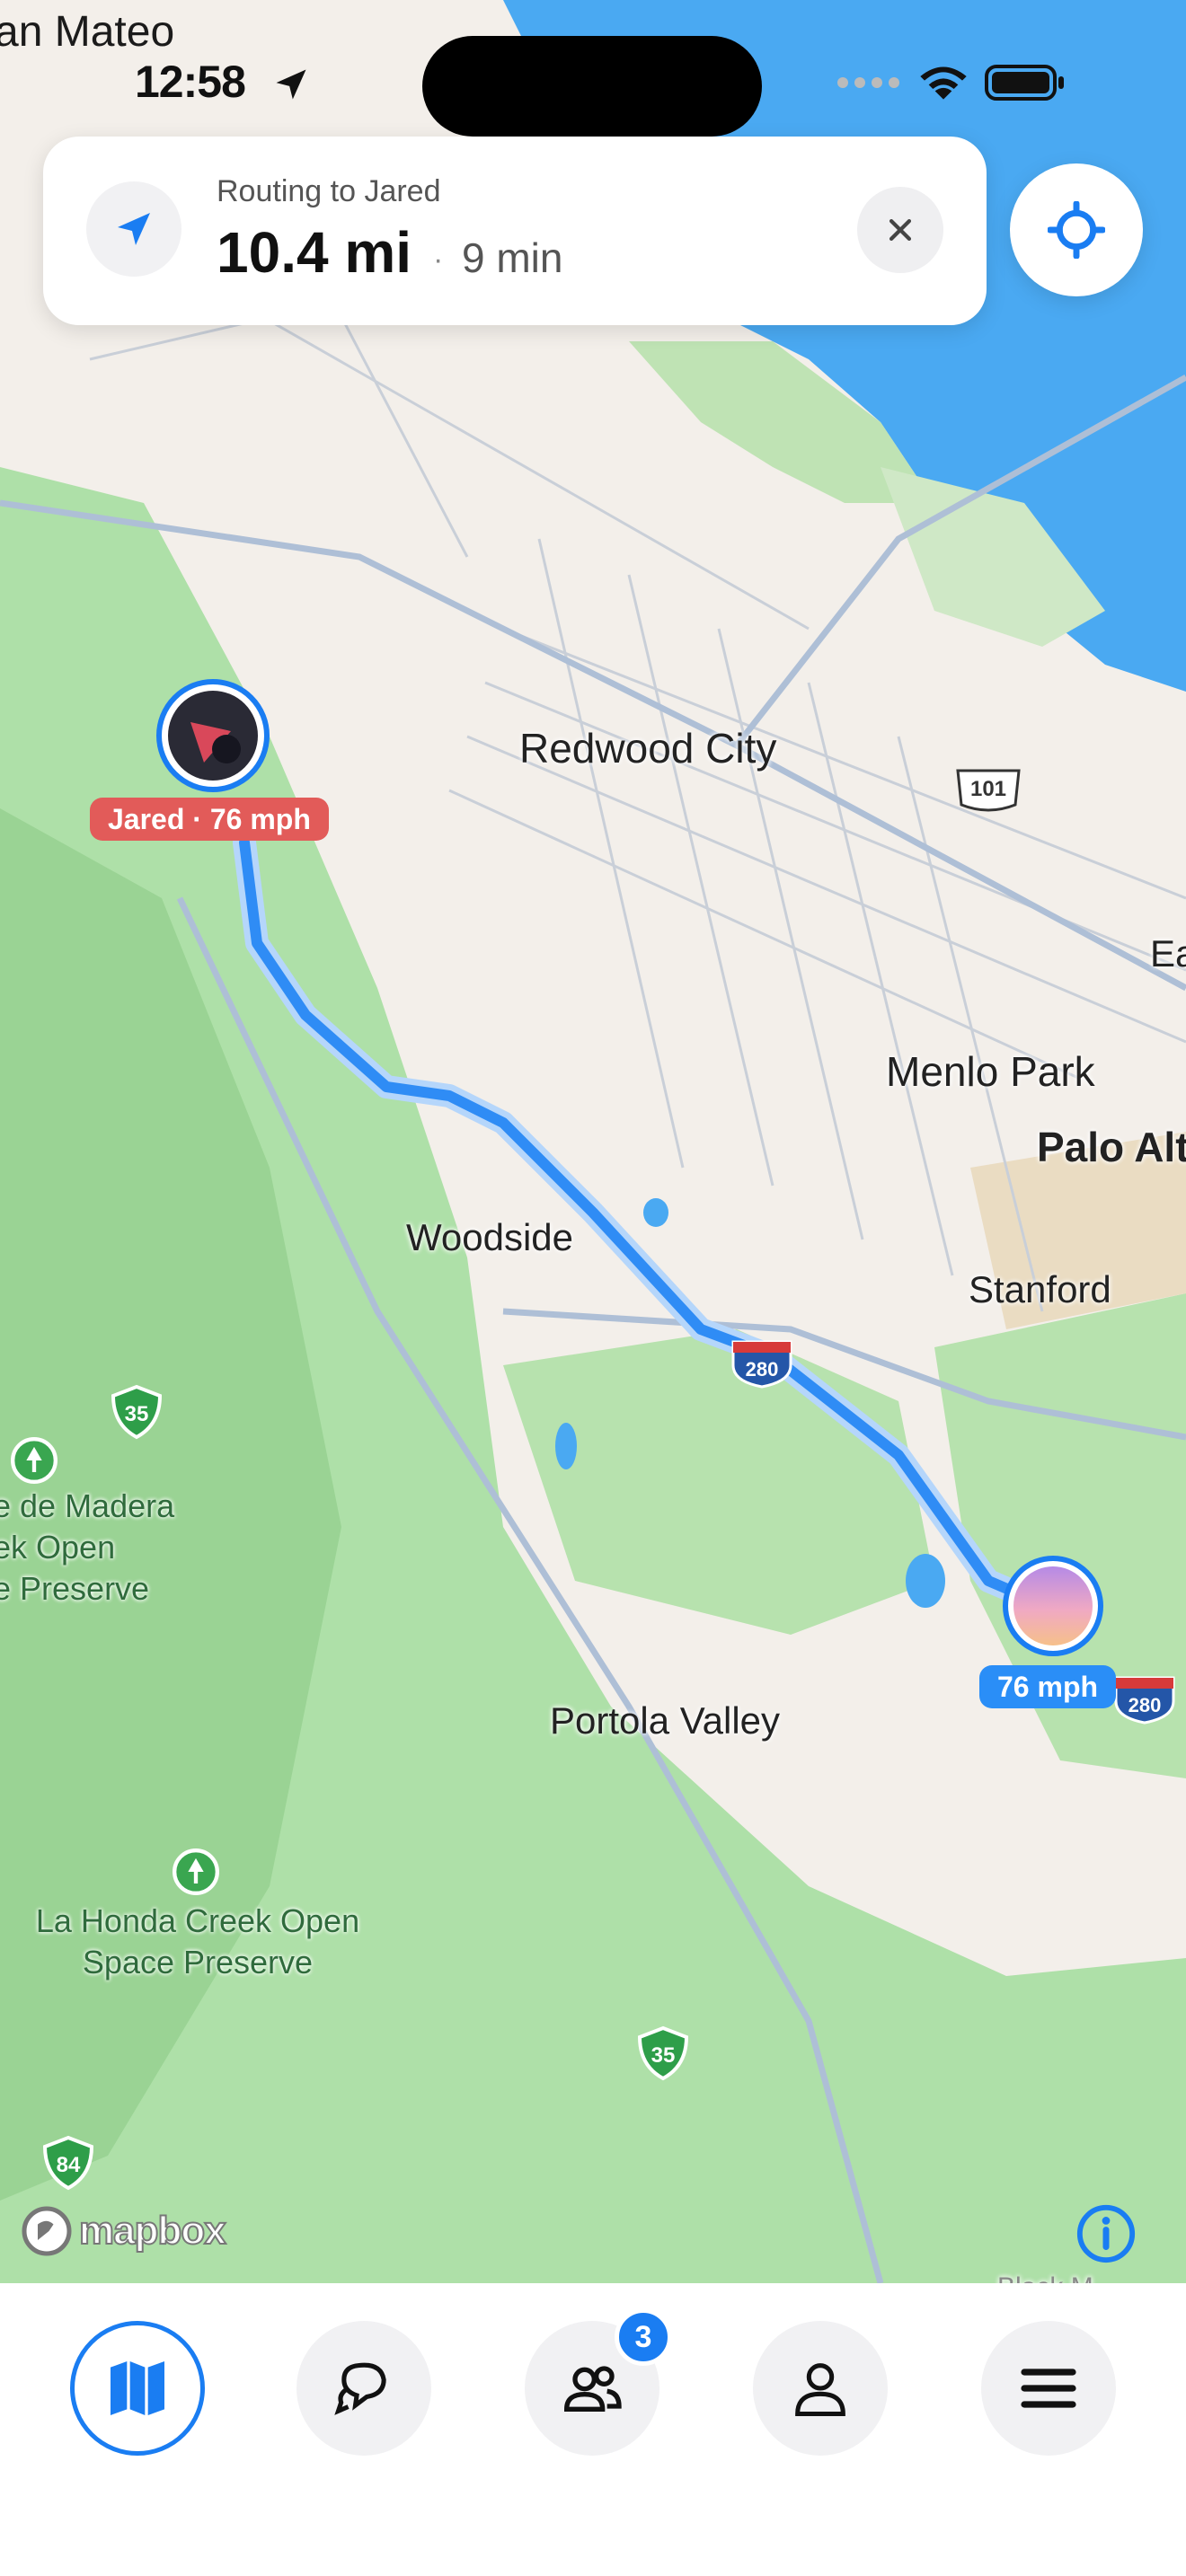 This screenshot has height=2576, width=1186. I want to click on tab-menu, so click(1048, 2388).